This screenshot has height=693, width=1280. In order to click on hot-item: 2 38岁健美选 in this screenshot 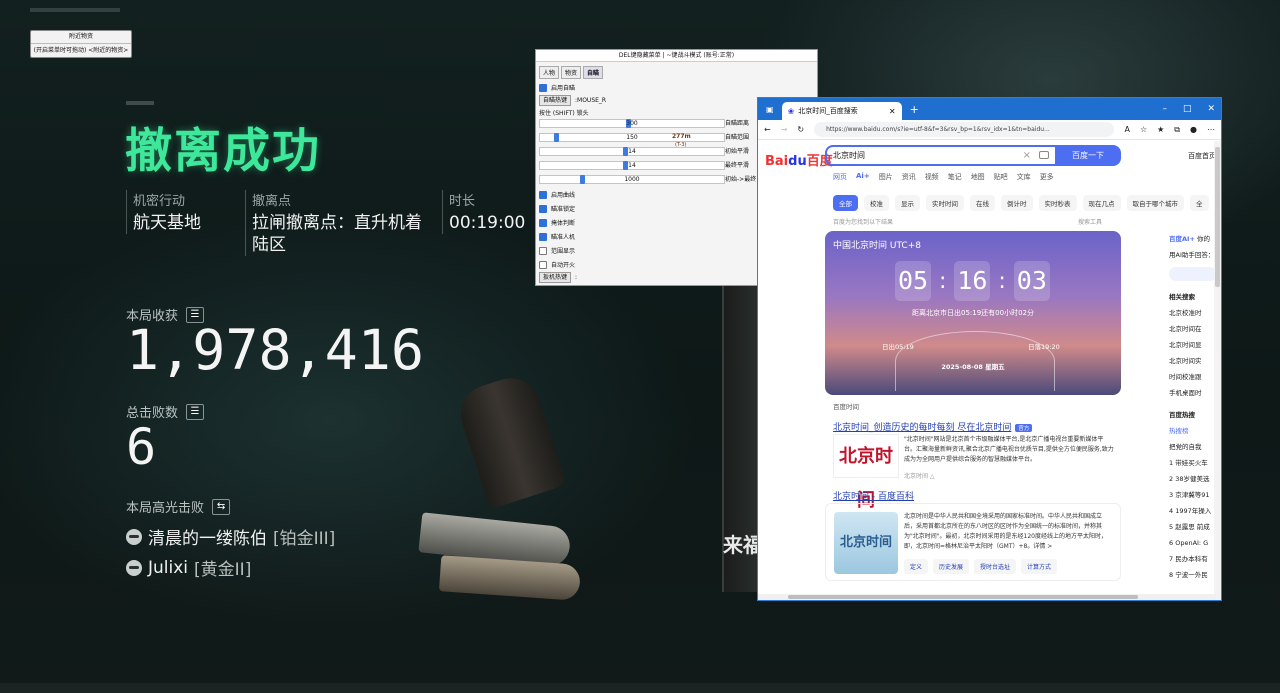, I will do `click(1193, 479)`.